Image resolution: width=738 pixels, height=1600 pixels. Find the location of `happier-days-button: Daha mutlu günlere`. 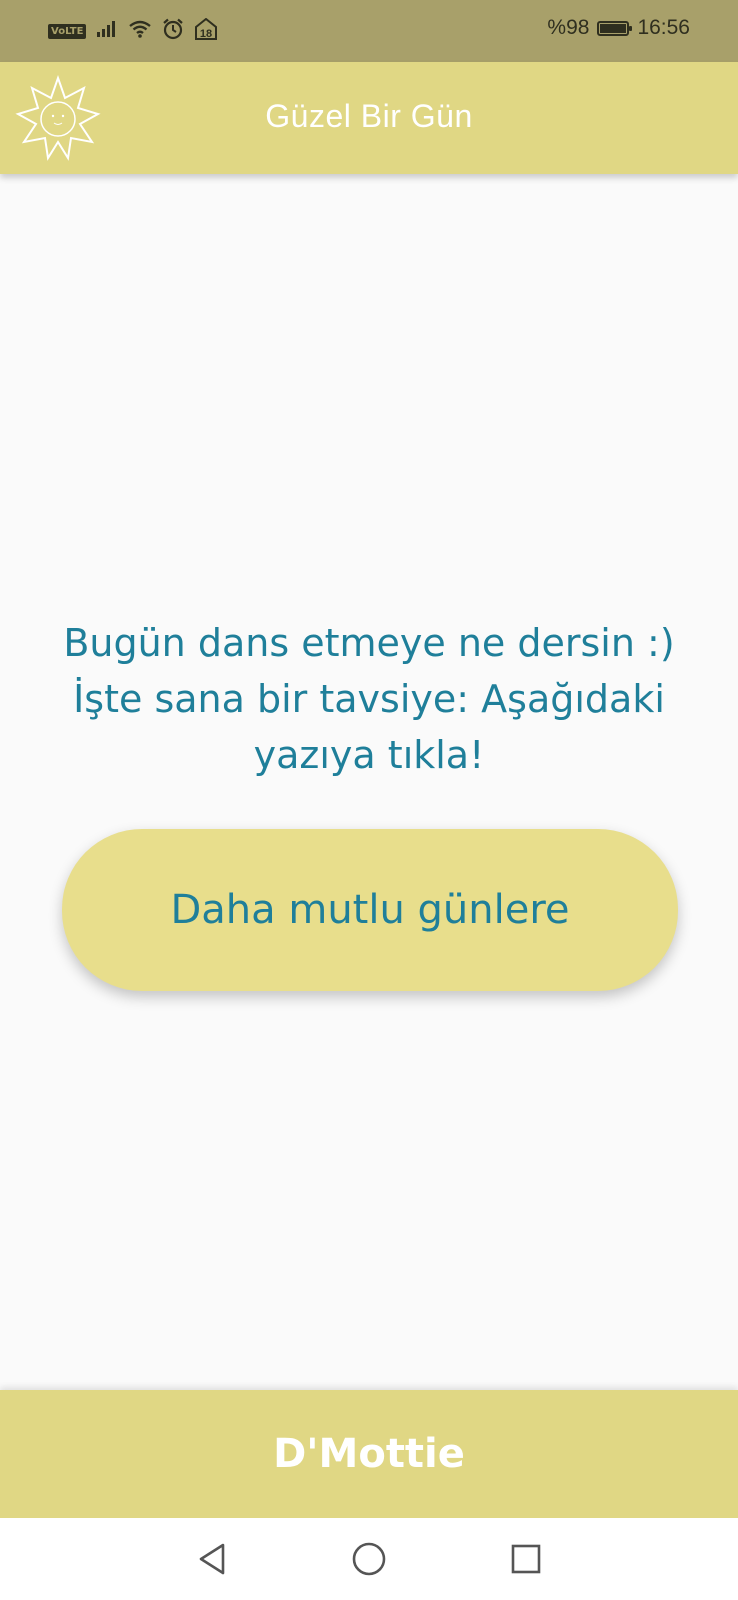

happier-days-button: Daha mutlu günlere is located at coordinates (370, 910).